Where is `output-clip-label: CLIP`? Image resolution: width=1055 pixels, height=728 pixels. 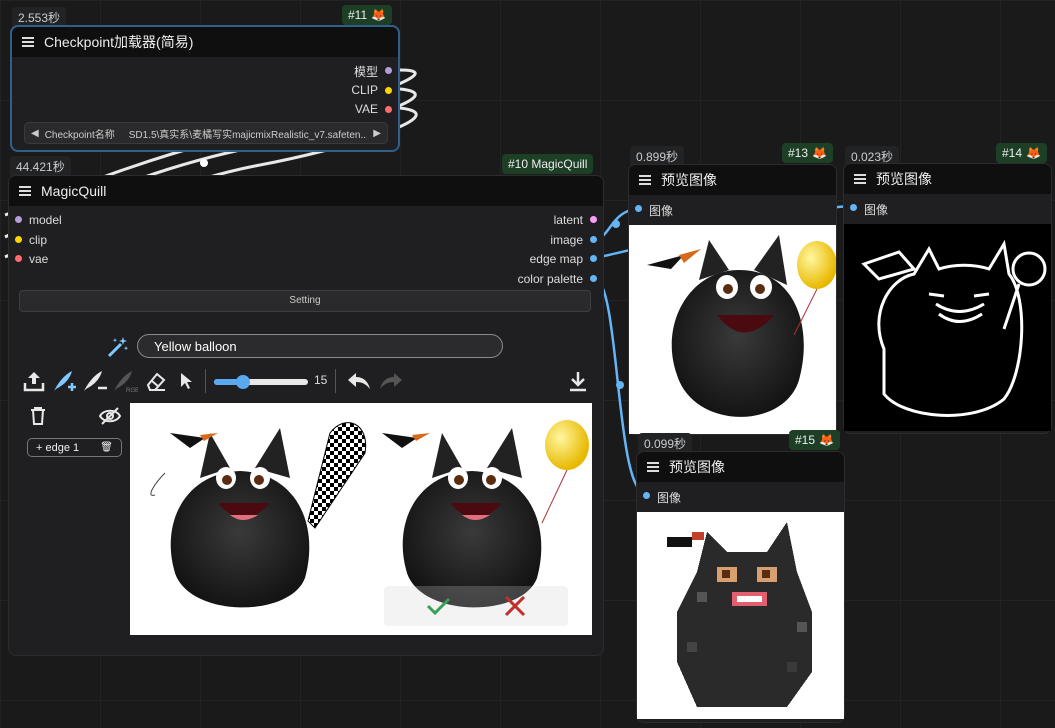 output-clip-label: CLIP is located at coordinates (364, 90).